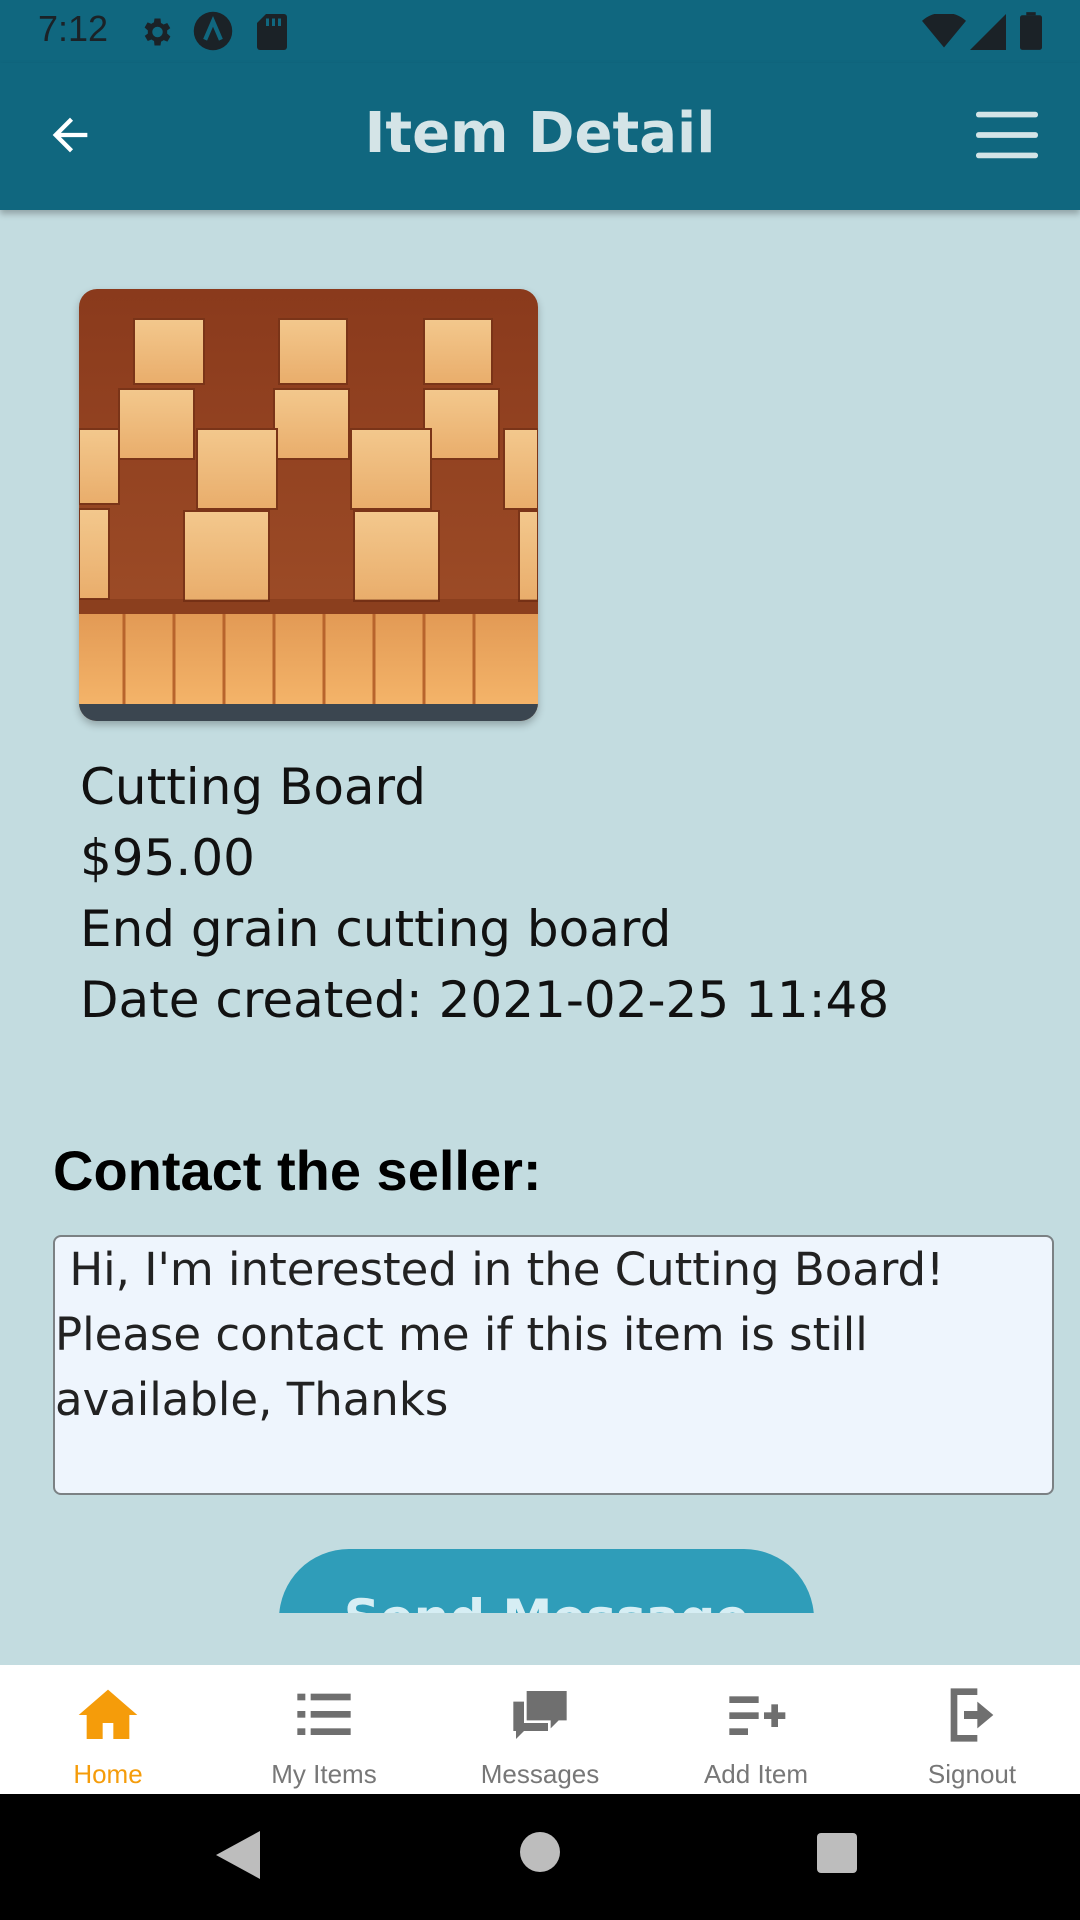 Image resolution: width=1080 pixels, height=1920 pixels. What do you see at coordinates (1007, 135) in the screenshot?
I see `hamburger-menu-icon` at bounding box center [1007, 135].